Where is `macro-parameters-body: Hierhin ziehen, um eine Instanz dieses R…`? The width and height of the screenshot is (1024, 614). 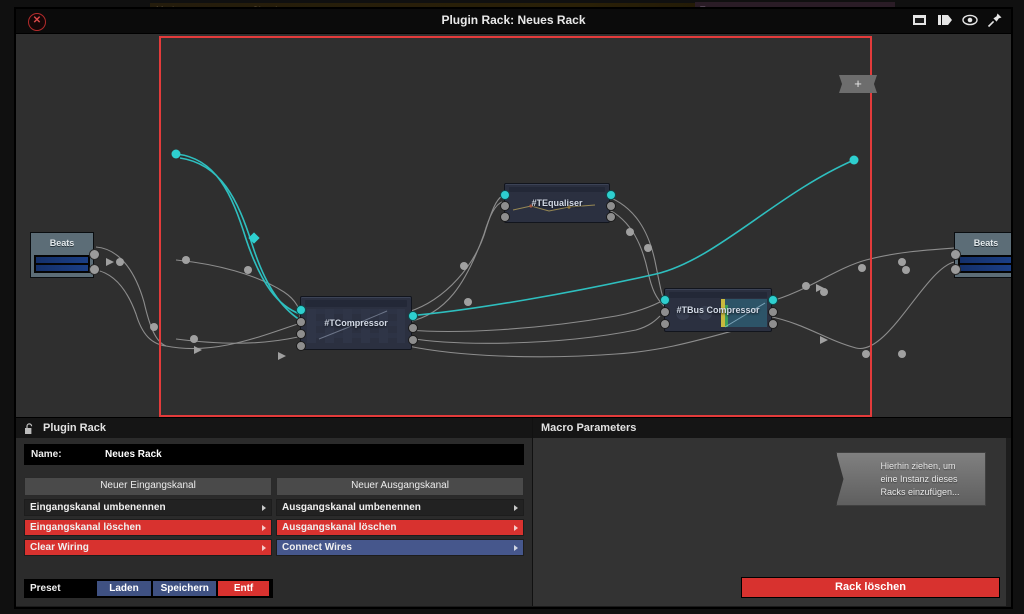 macro-parameters-body: Hierhin ziehen, um eine Instanz dieses R… is located at coordinates (772, 522).